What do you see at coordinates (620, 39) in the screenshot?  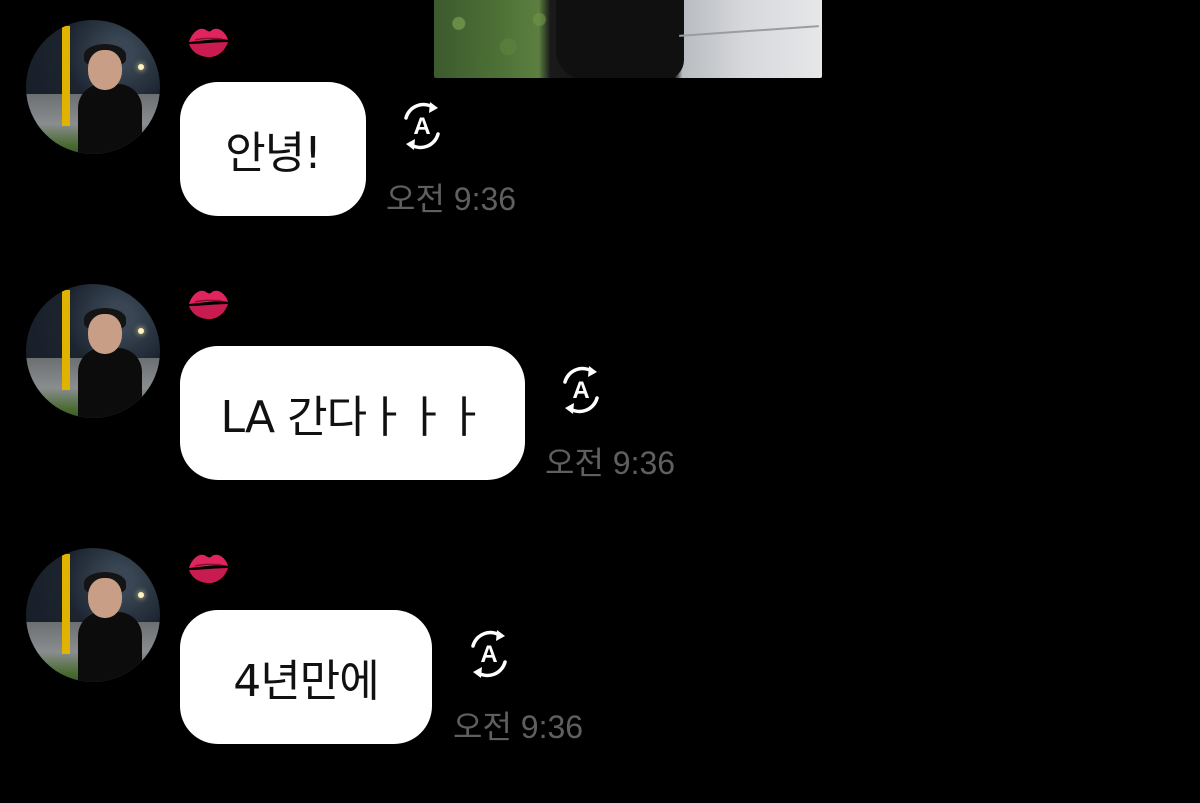 I see `photo-figure` at bounding box center [620, 39].